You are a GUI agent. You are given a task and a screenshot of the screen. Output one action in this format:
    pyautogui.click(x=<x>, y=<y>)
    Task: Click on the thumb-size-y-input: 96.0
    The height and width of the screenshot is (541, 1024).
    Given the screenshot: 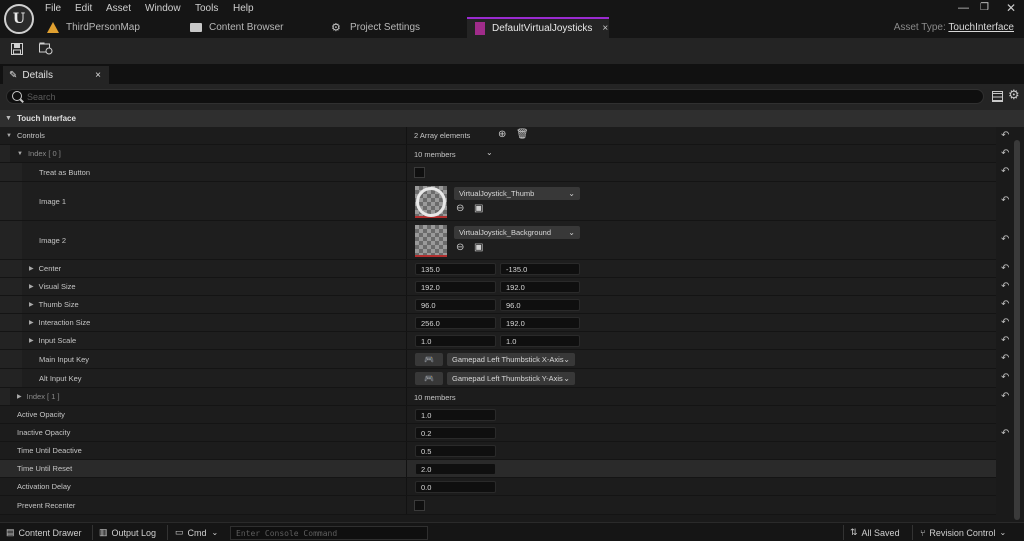 What is the action you would take?
    pyautogui.click(x=540, y=305)
    